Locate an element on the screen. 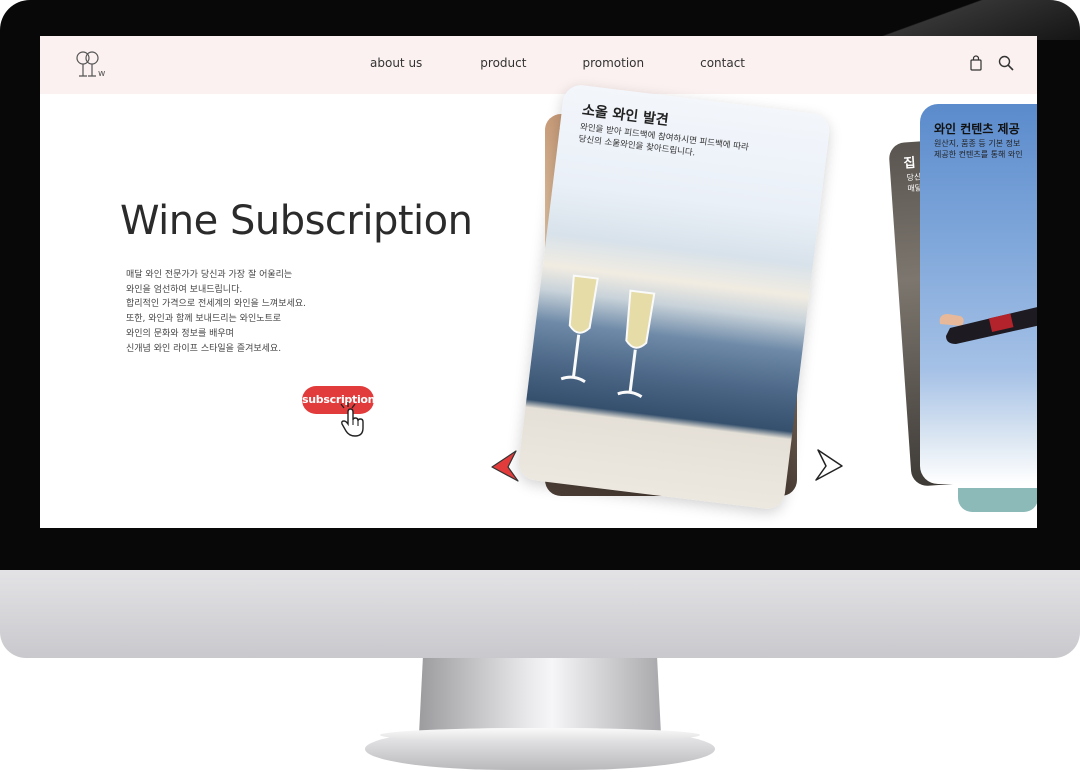  monitor-chin is located at coordinates (540, 614).